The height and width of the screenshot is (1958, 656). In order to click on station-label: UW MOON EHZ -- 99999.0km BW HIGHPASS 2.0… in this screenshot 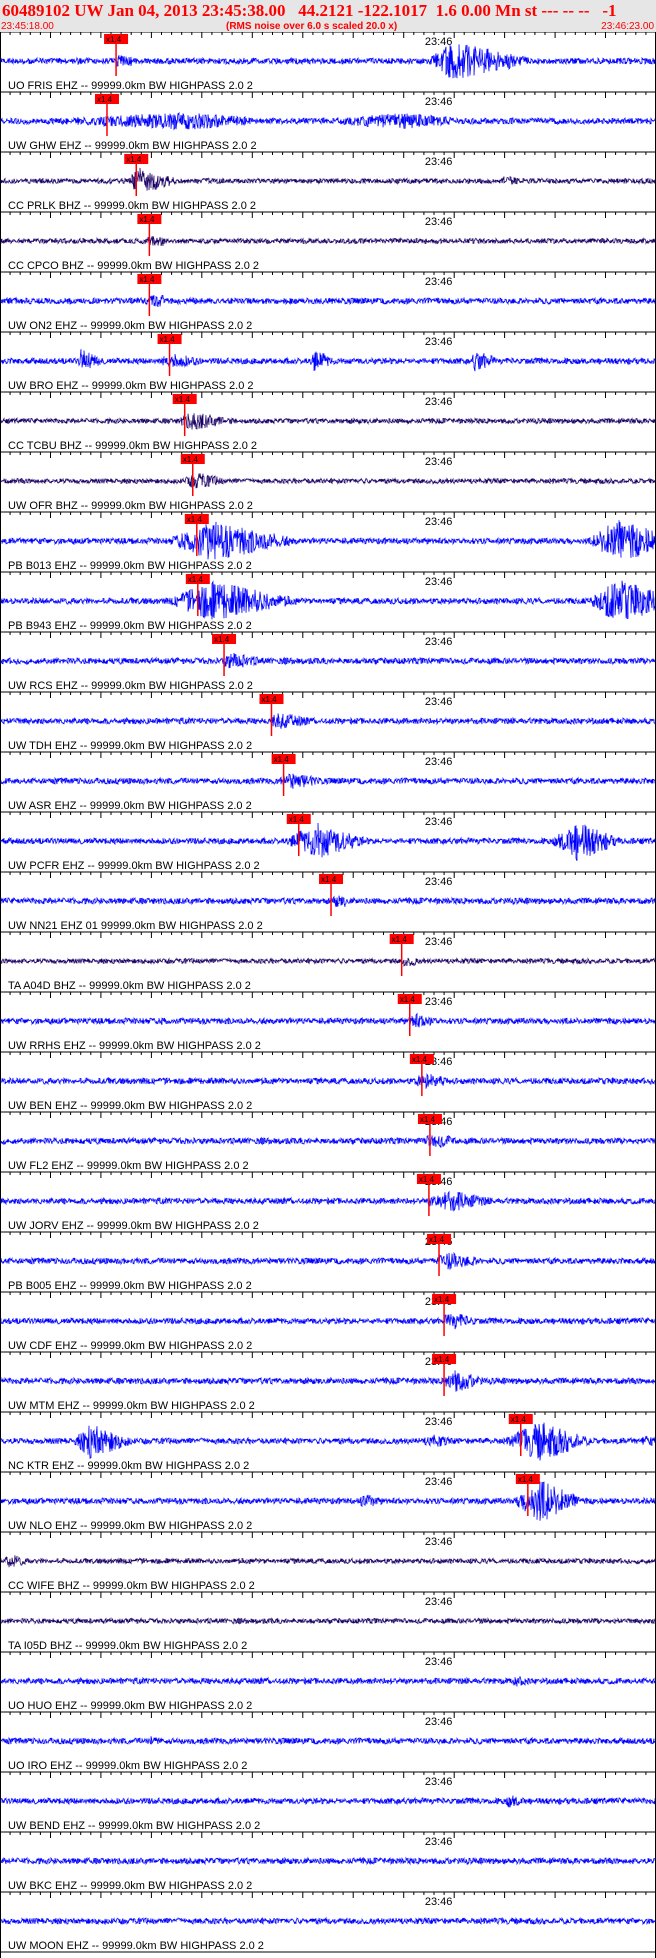, I will do `click(136, 1946)`.